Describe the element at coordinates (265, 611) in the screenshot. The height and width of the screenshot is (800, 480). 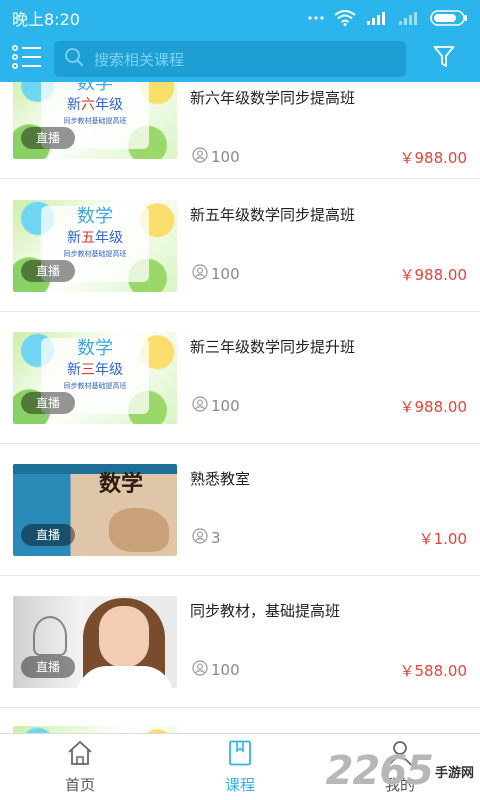
I see `course-title: 同步教材，基础提高班` at that location.